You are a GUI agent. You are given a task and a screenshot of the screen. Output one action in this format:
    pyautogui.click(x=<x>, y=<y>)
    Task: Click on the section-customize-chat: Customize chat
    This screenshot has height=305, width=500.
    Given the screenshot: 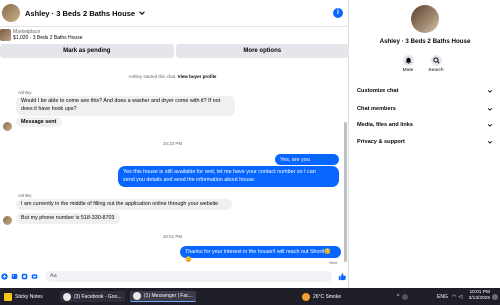 What is the action you would take?
    pyautogui.click(x=425, y=91)
    